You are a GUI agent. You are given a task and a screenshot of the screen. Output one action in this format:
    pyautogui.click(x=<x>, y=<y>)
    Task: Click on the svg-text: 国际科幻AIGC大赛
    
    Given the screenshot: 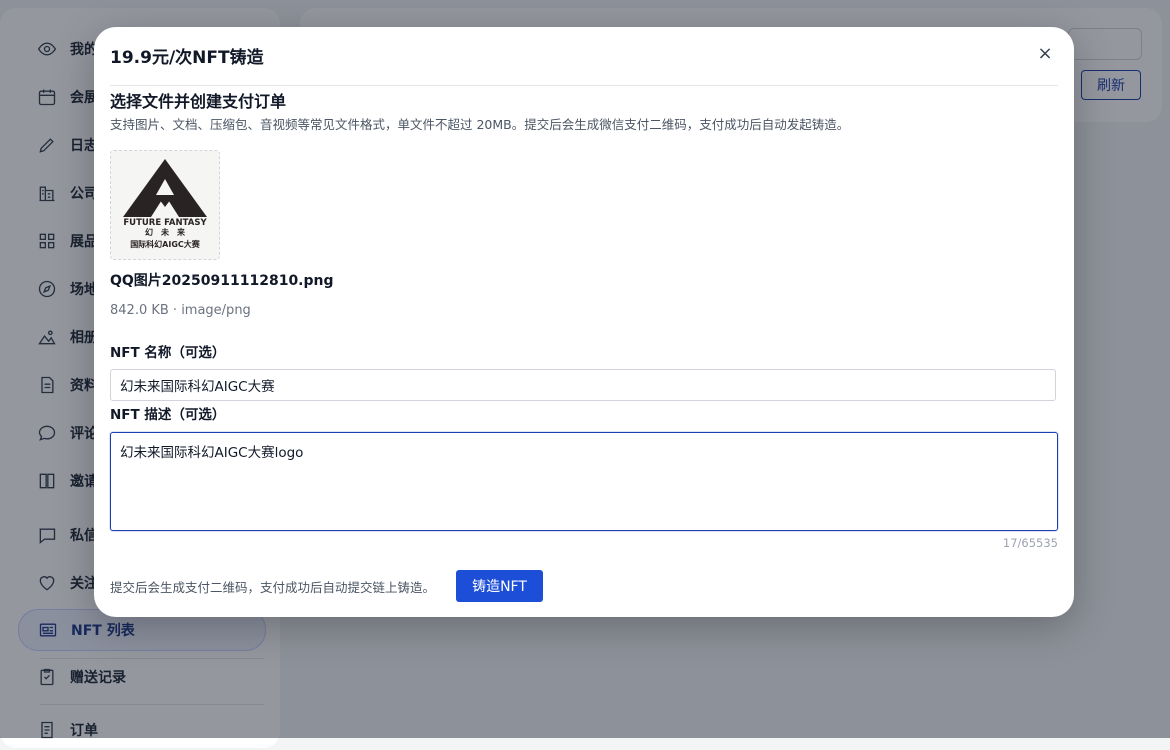 What is the action you would take?
    pyautogui.click(x=165, y=244)
    